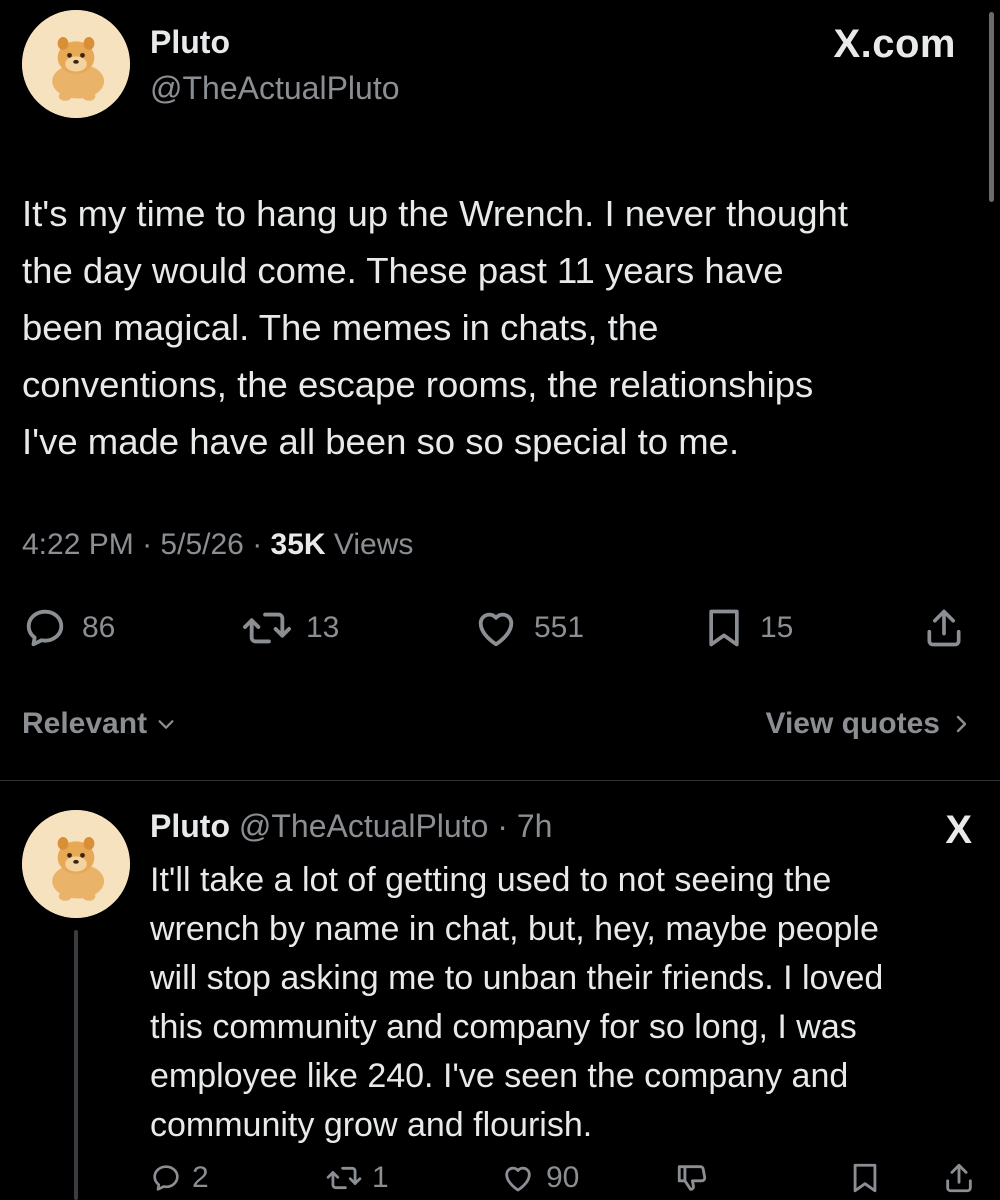 This screenshot has height=1200, width=1000. Describe the element at coordinates (961, 724) in the screenshot. I see `chevron-right-icon` at that location.